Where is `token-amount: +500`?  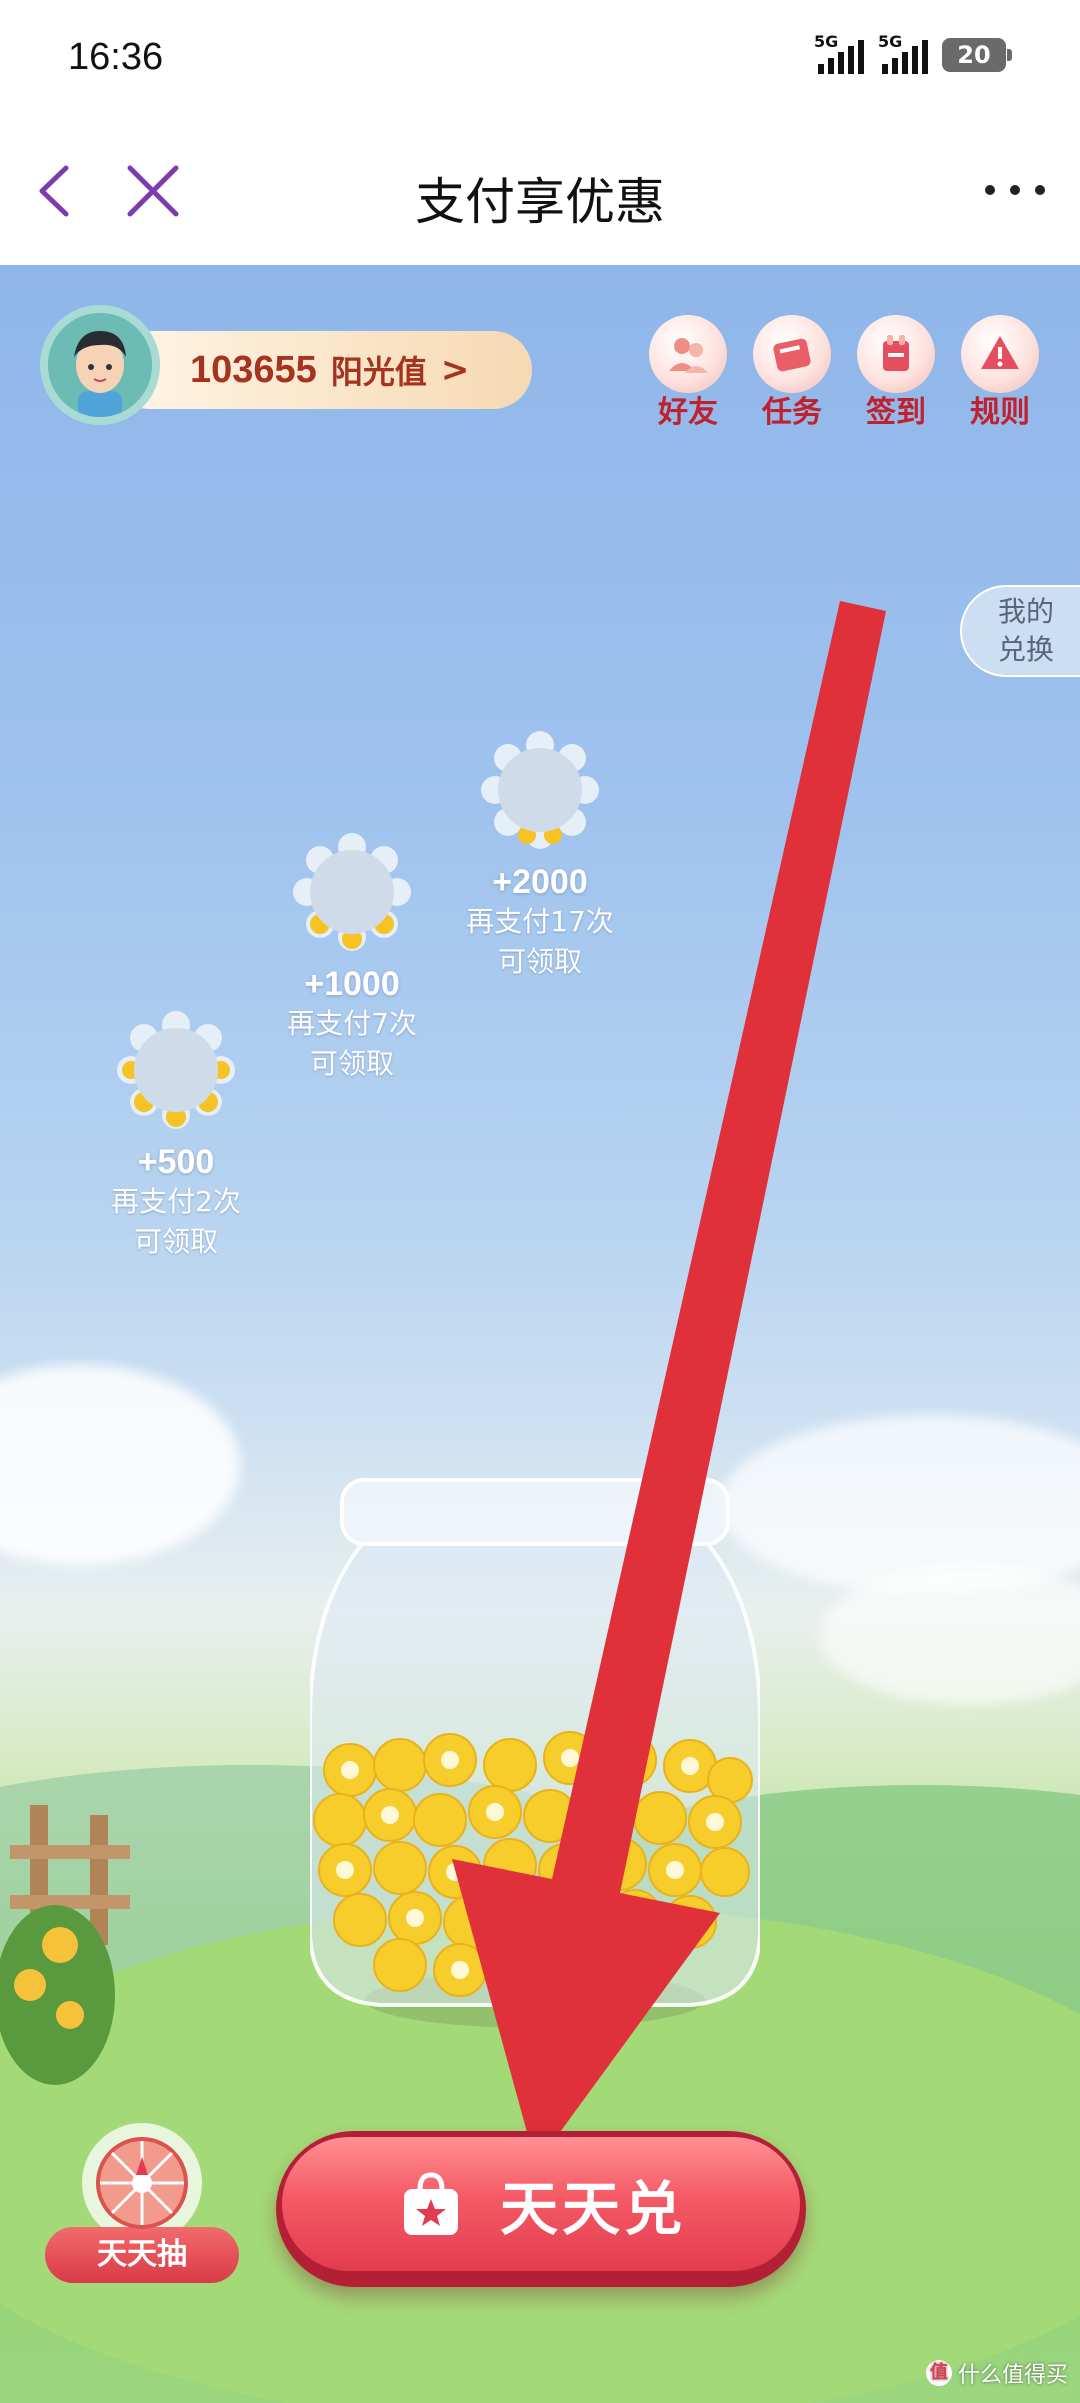 token-amount: +500 is located at coordinates (176, 1162).